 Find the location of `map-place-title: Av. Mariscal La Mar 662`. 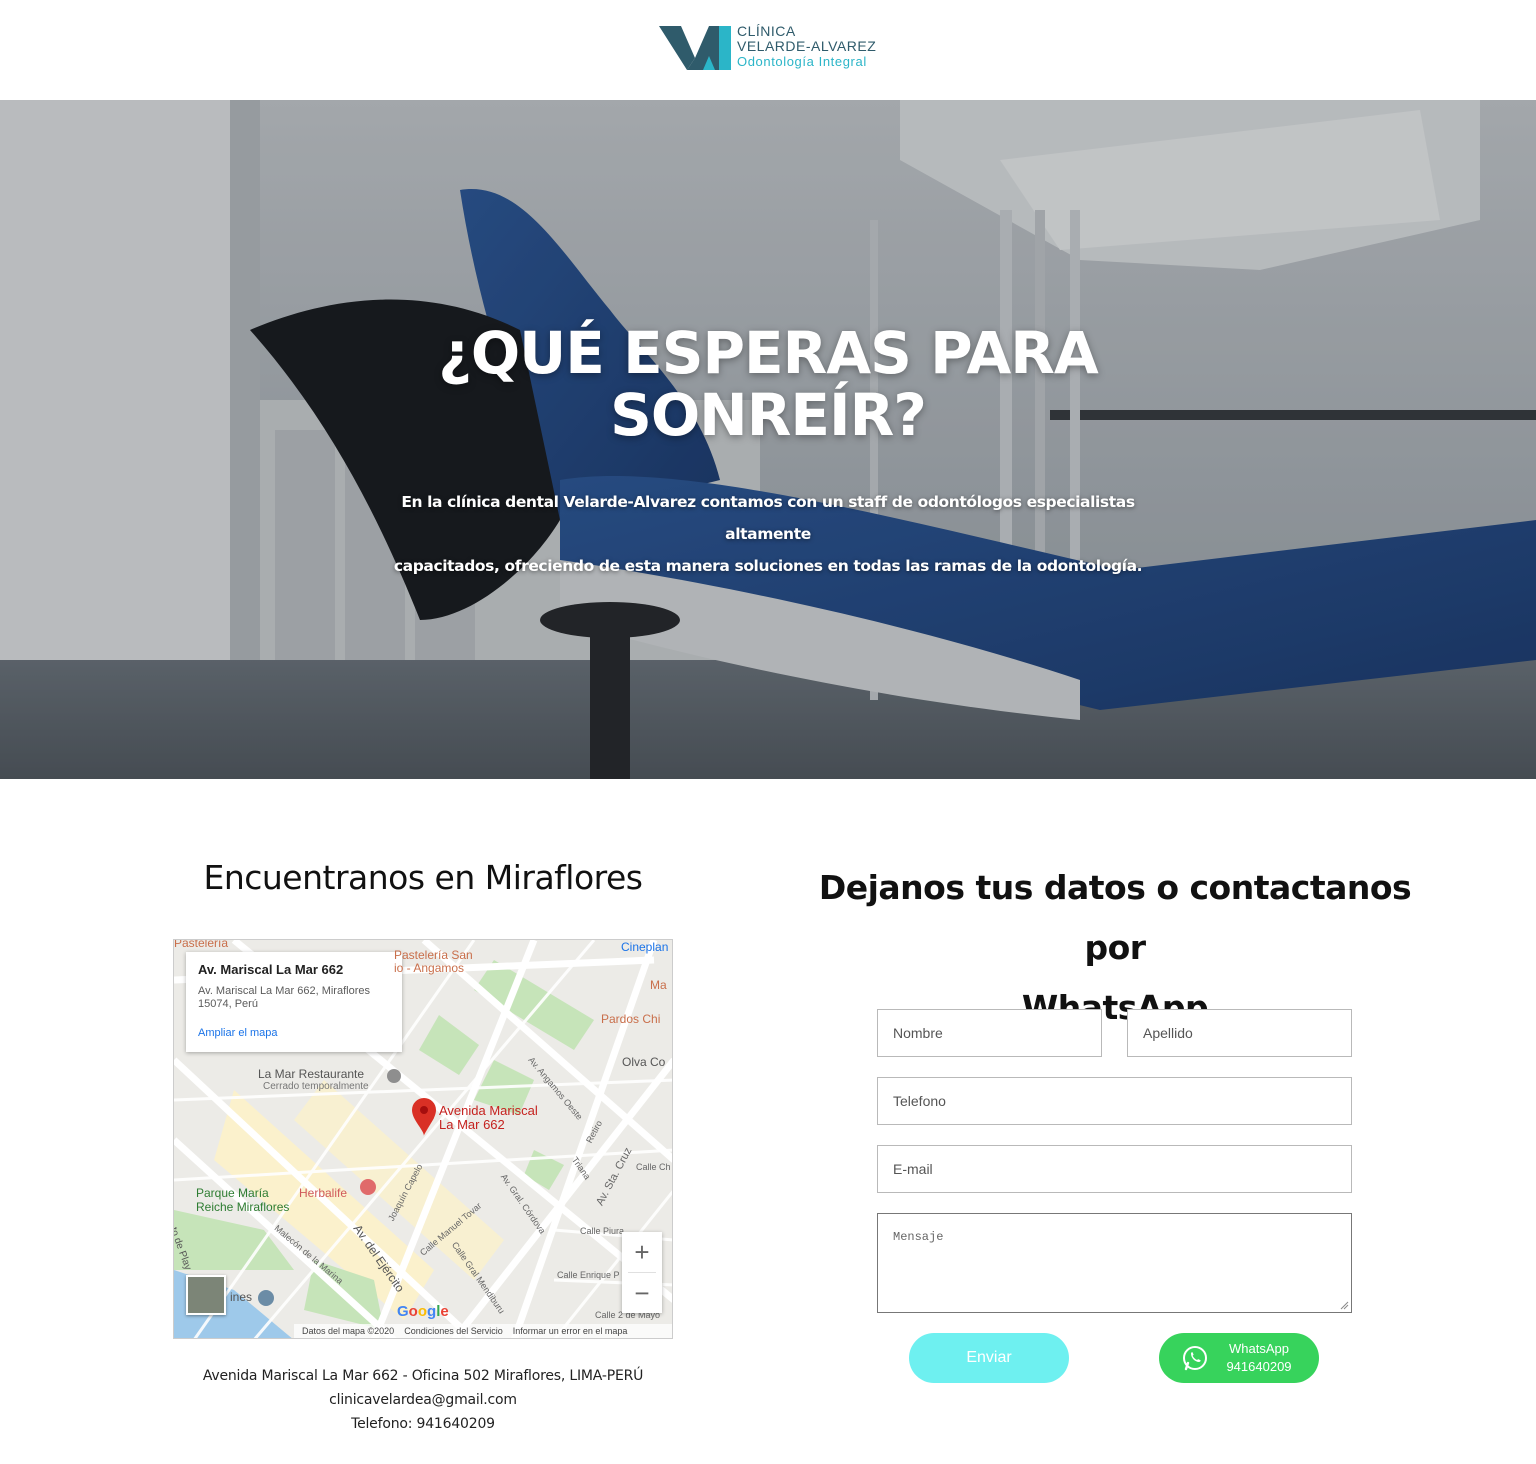

map-place-title: Av. Mariscal La Mar 662 is located at coordinates (271, 969).